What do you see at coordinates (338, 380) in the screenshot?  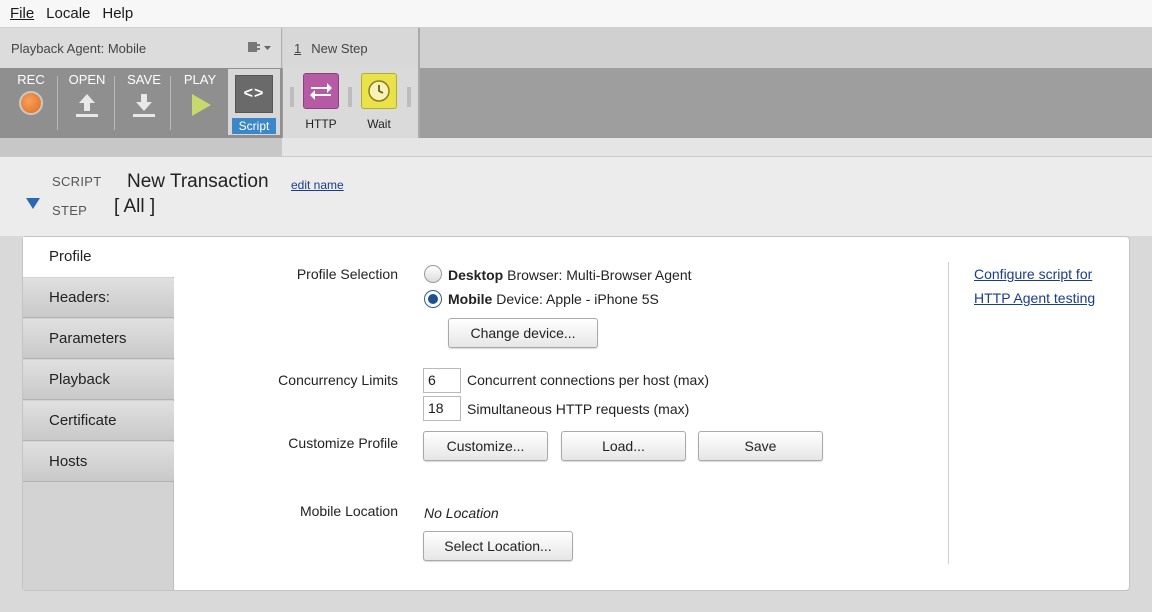 I see `concurrency-limits-label: Concurrency Limits` at bounding box center [338, 380].